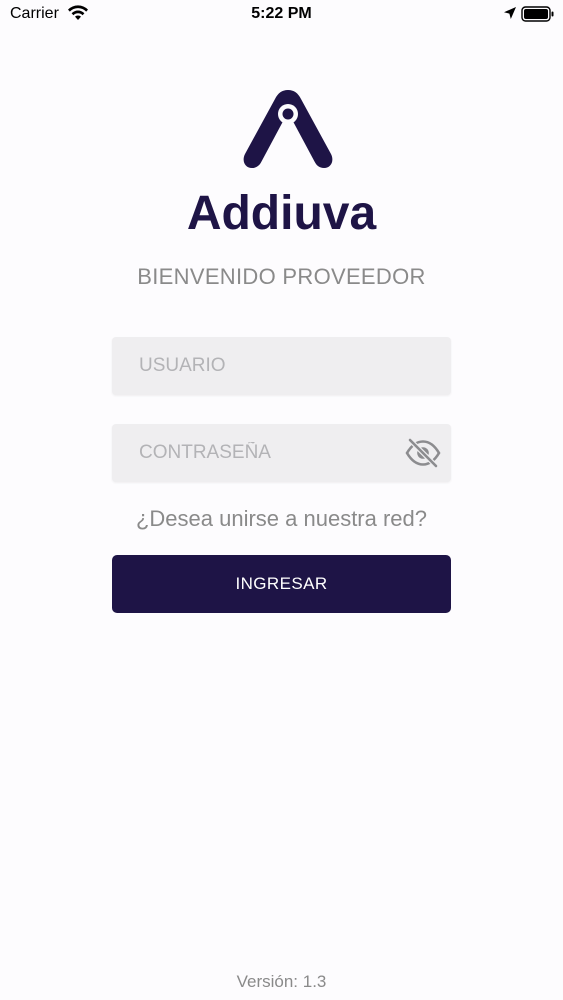  I want to click on password-visibility-toggle, so click(423, 453).